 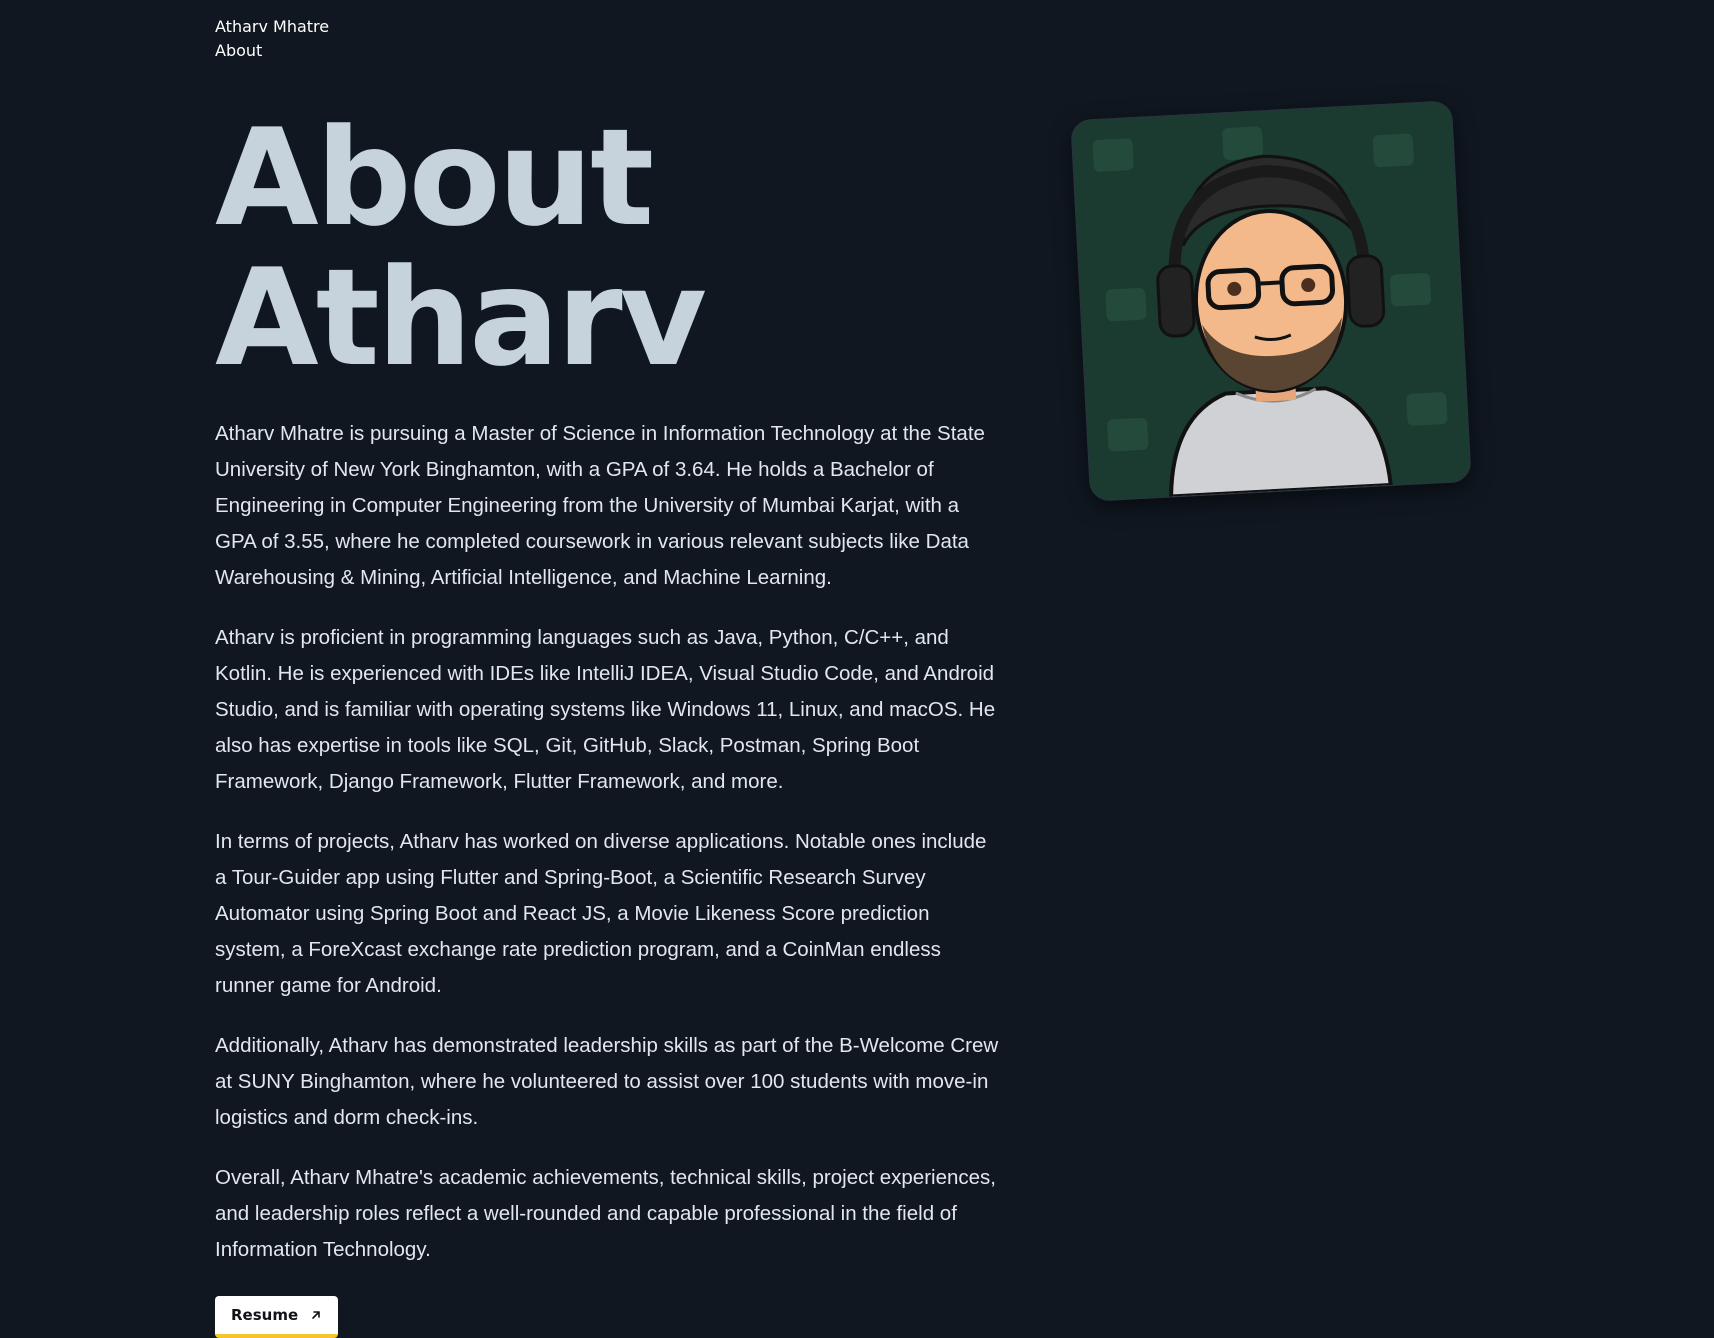 What do you see at coordinates (316, 1315) in the screenshot?
I see `arrow-up-right-icon` at bounding box center [316, 1315].